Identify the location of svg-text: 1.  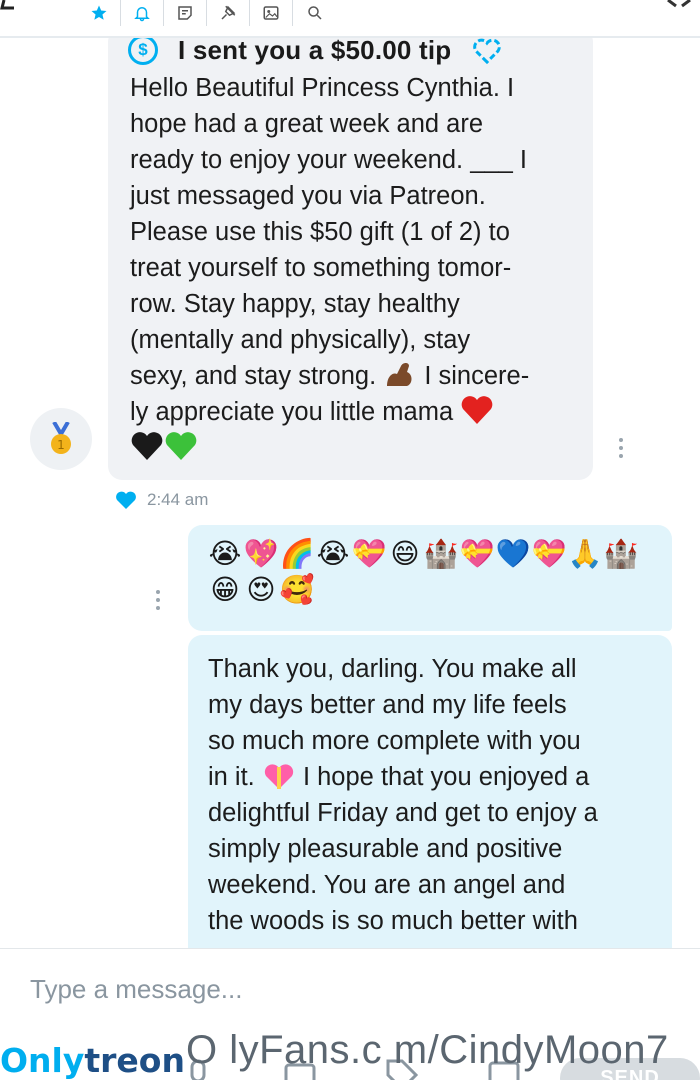
(61, 445).